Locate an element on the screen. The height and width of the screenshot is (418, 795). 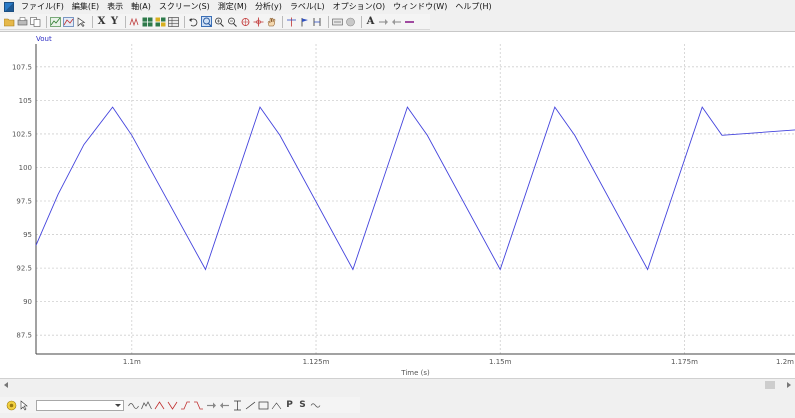
x-axis-title: Time (s) is located at coordinates (415, 373).